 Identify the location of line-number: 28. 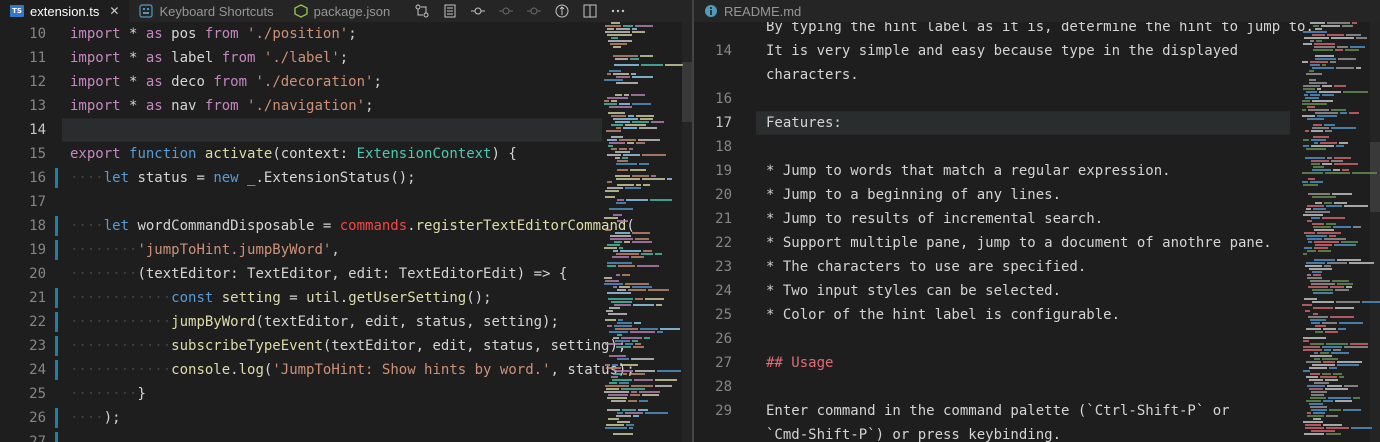
(721, 387).